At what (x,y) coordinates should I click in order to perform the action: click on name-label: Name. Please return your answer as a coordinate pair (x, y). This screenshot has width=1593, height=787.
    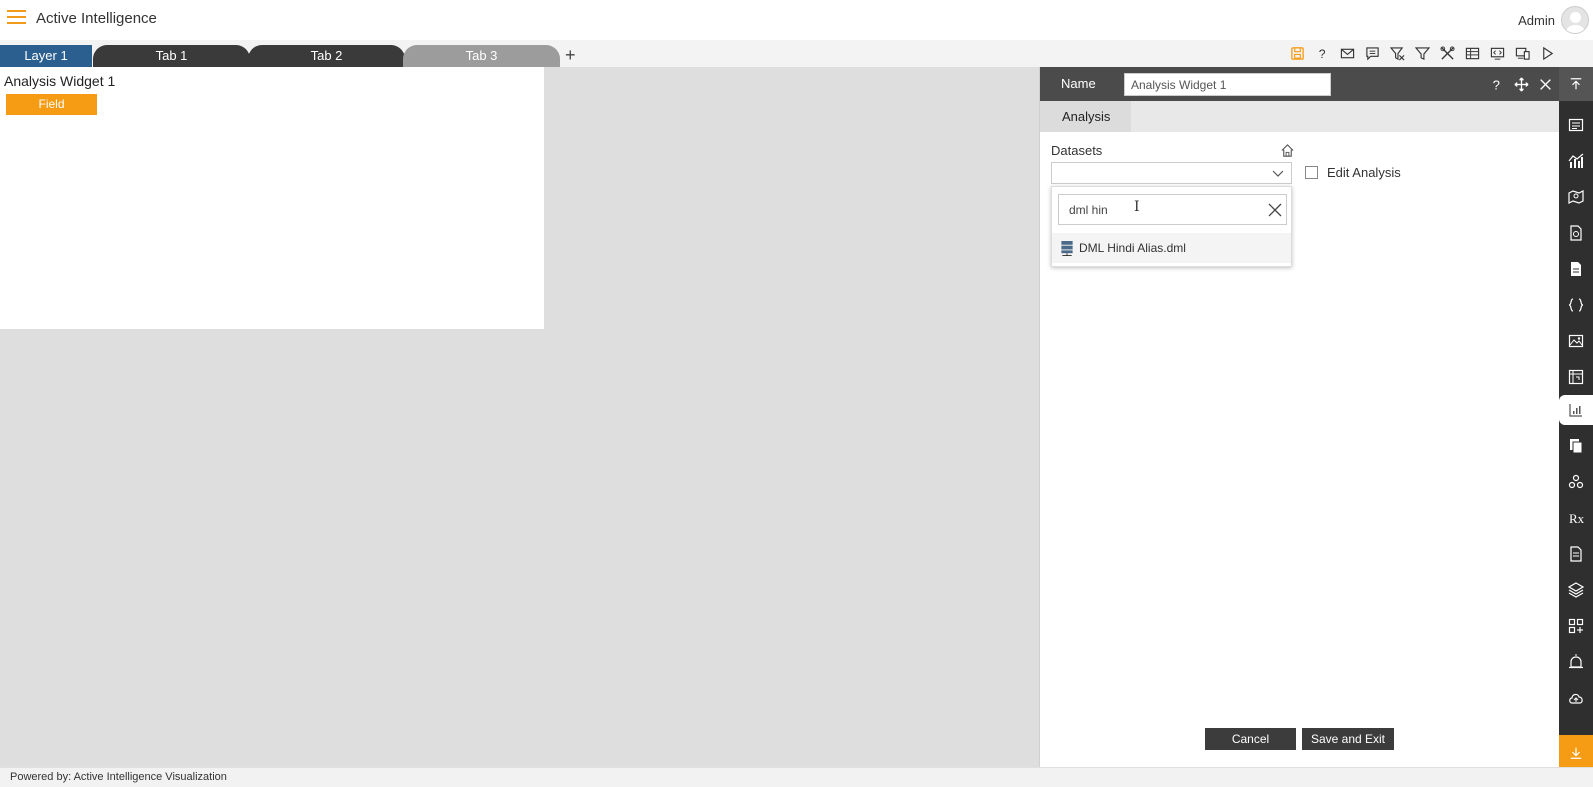
    Looking at the image, I should click on (1078, 83).